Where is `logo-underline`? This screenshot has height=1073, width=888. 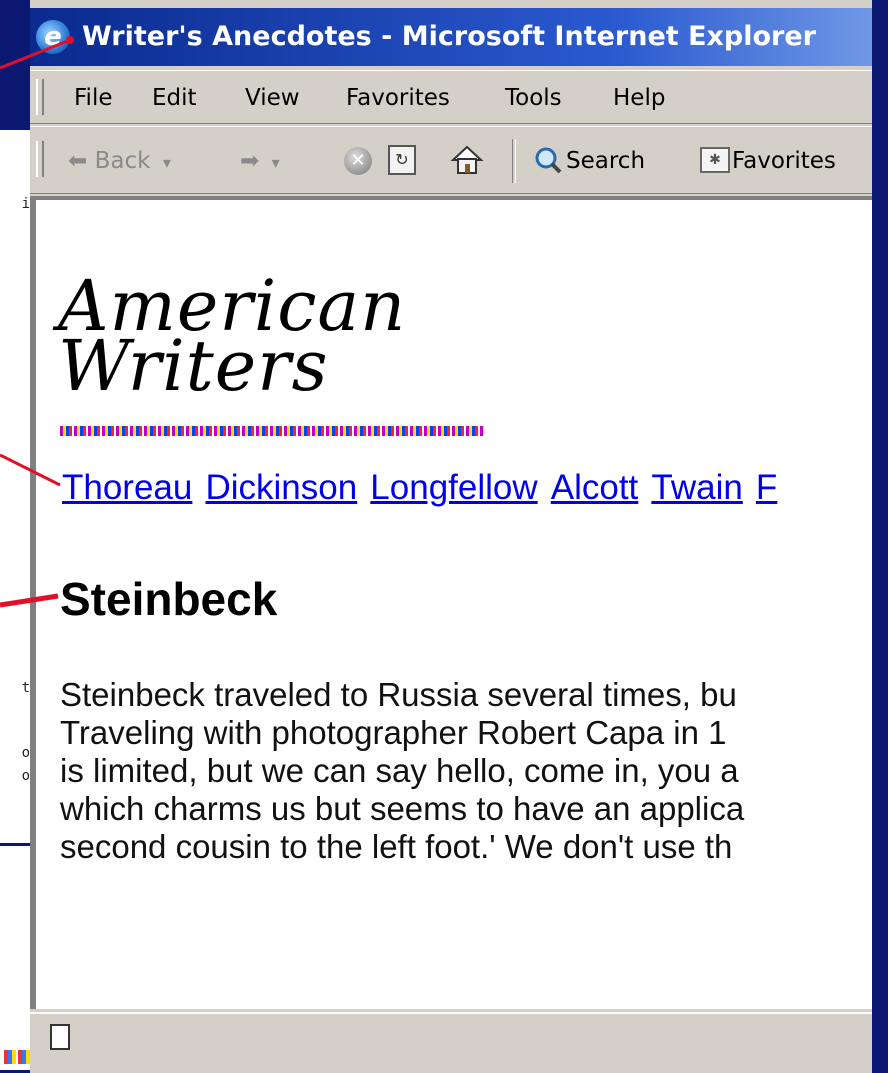
logo-underline is located at coordinates (272, 431).